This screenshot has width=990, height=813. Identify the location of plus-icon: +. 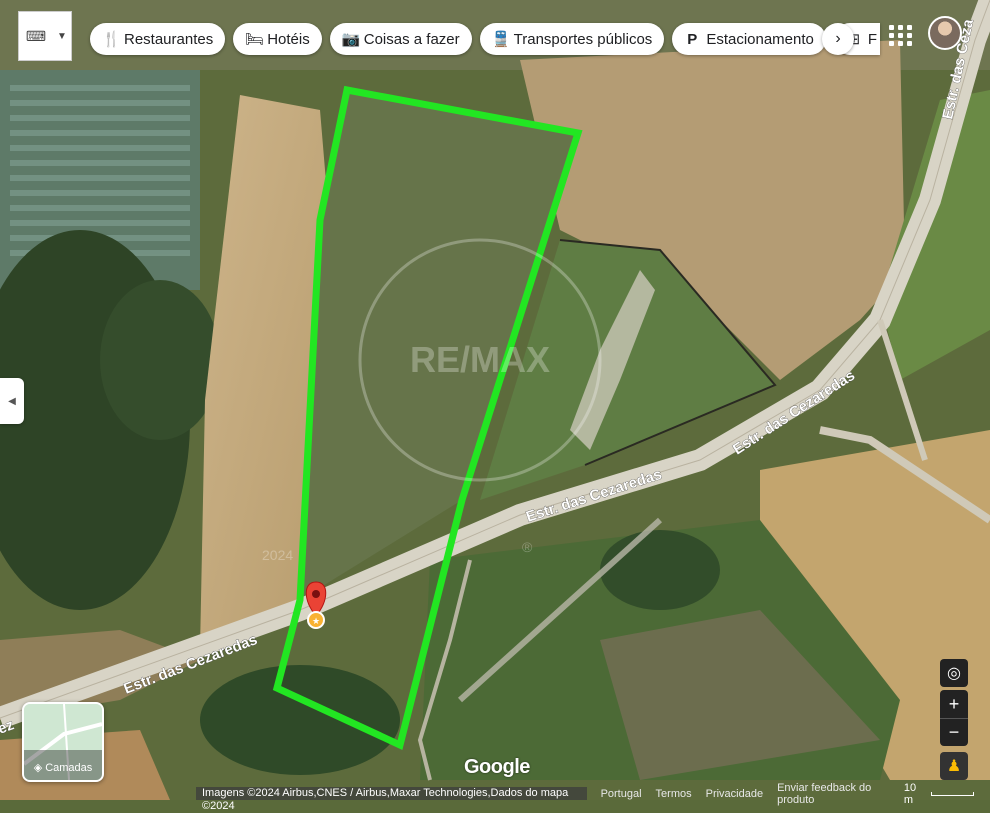
(954, 703).